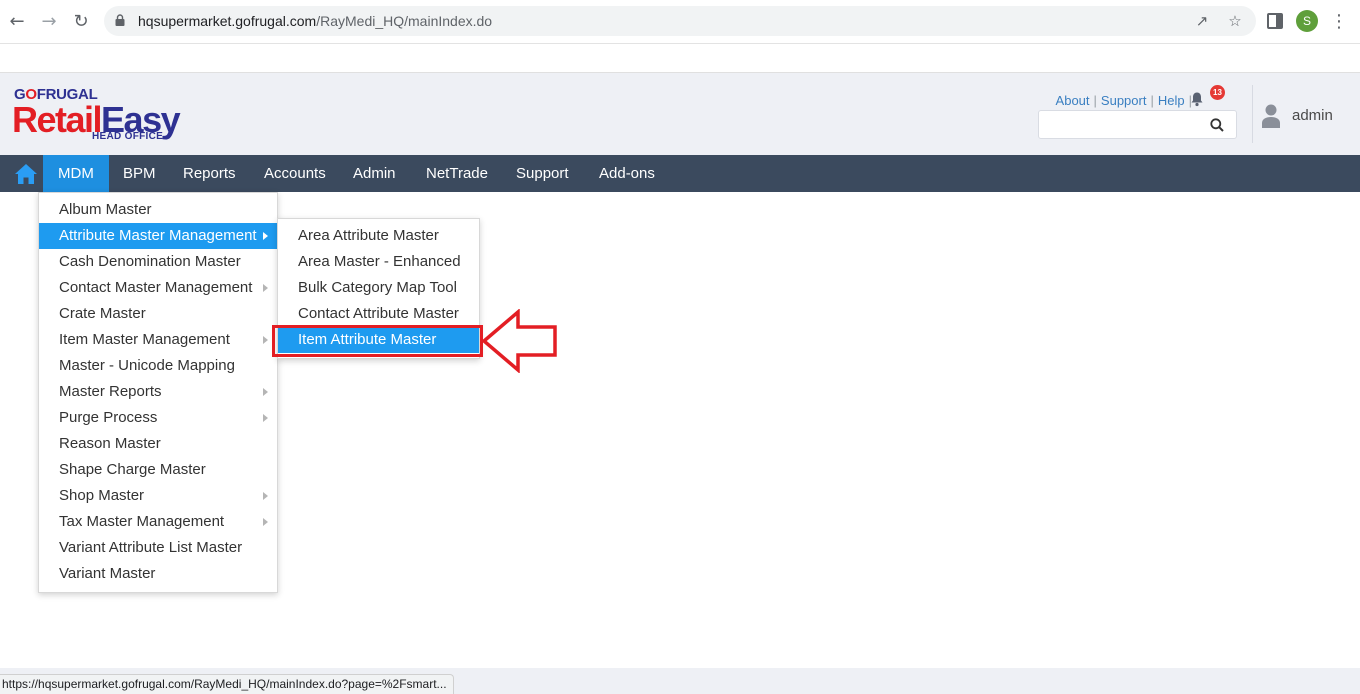  I want to click on menu-item-crate-master: Crate Master, so click(158, 314).